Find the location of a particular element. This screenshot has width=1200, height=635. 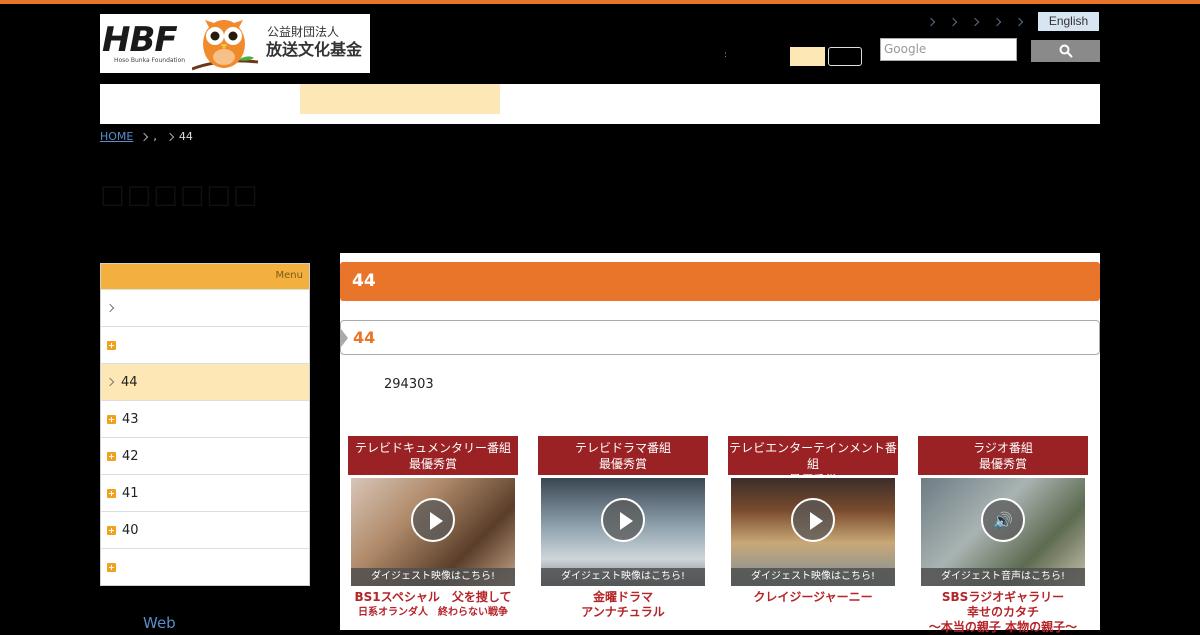

card-program-title: SBSラジオギャラリー 幸せのカタチ ～本当の親子 本物の親子～ is located at coordinates (1003, 612).